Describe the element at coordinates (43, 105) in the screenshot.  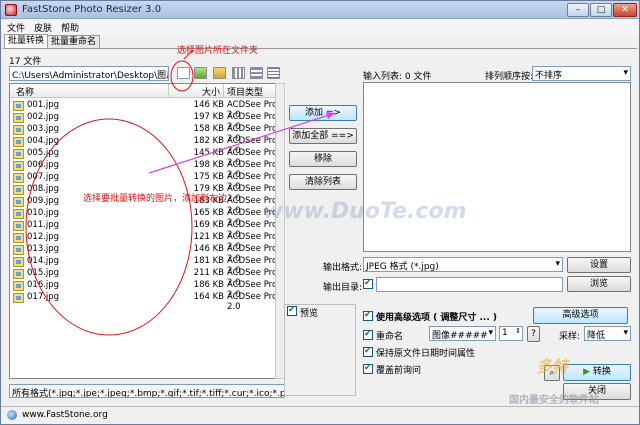
I see `file-name: 001.jpg` at that location.